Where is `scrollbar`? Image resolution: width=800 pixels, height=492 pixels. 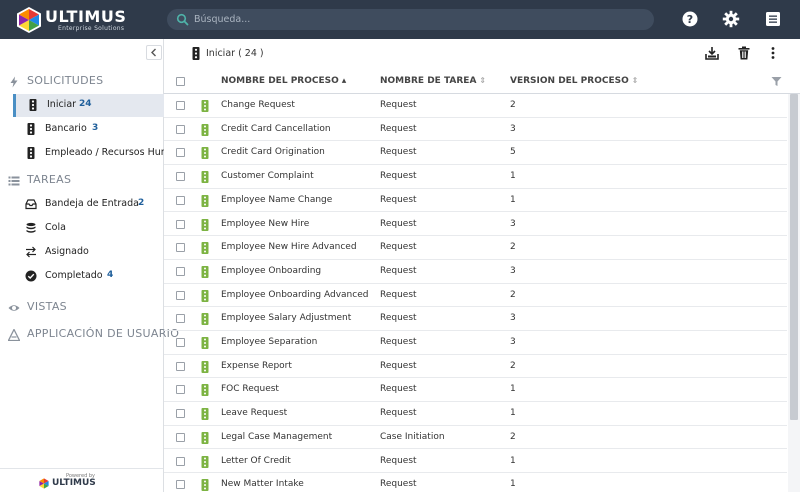
scrollbar is located at coordinates (794, 293).